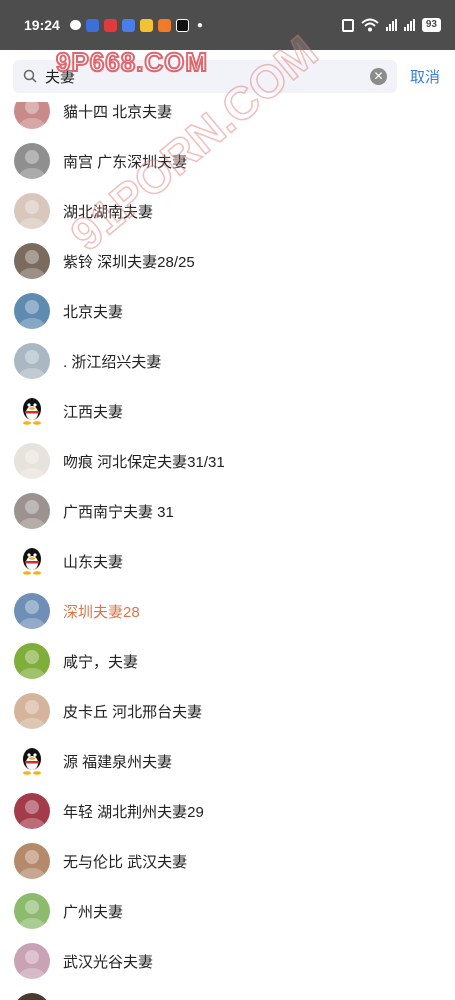  Describe the element at coordinates (227, 411) in the screenshot. I see `list-item: 江西夫妻` at that location.